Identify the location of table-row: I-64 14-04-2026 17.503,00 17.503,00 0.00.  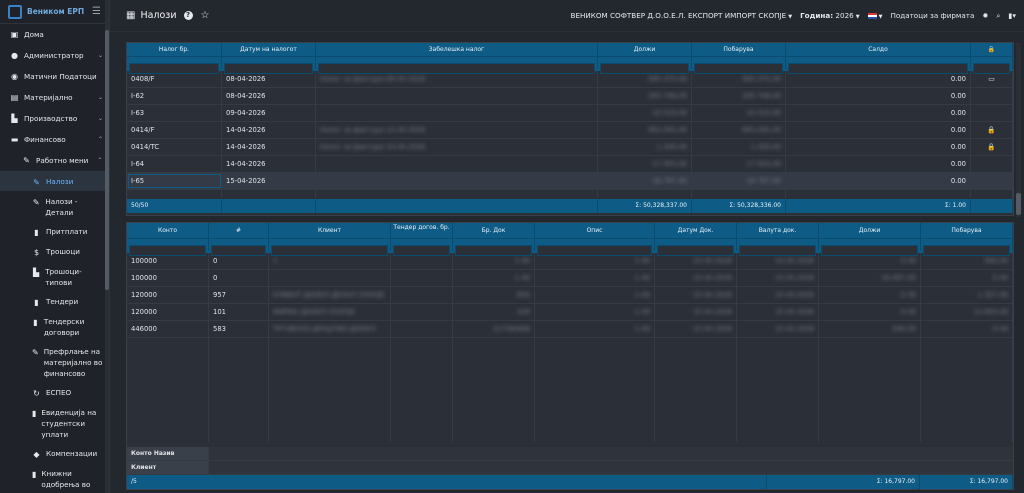
(570, 164).